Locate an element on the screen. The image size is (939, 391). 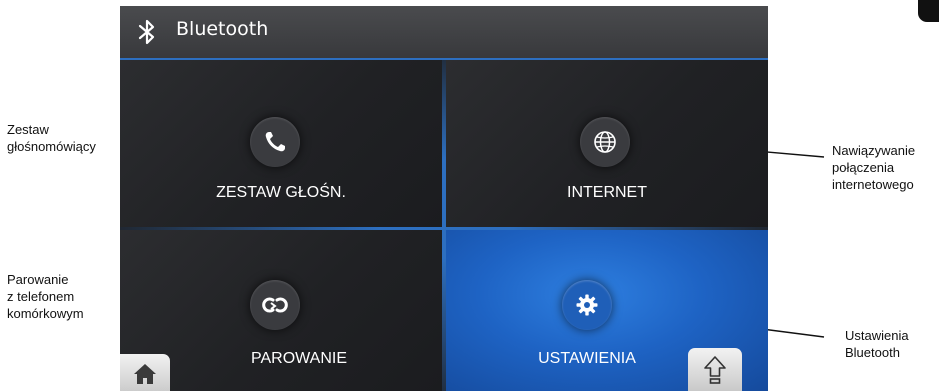
callout-text: głośnomówiący is located at coordinates (51, 146).